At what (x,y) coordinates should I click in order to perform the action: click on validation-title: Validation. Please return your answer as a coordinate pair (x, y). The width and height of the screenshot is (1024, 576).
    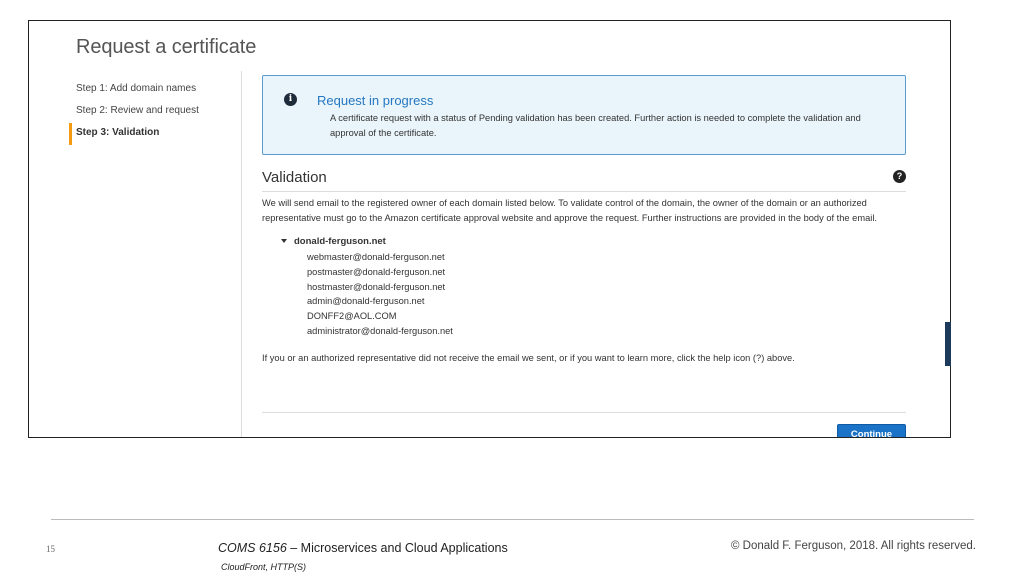
    Looking at the image, I should click on (294, 177).